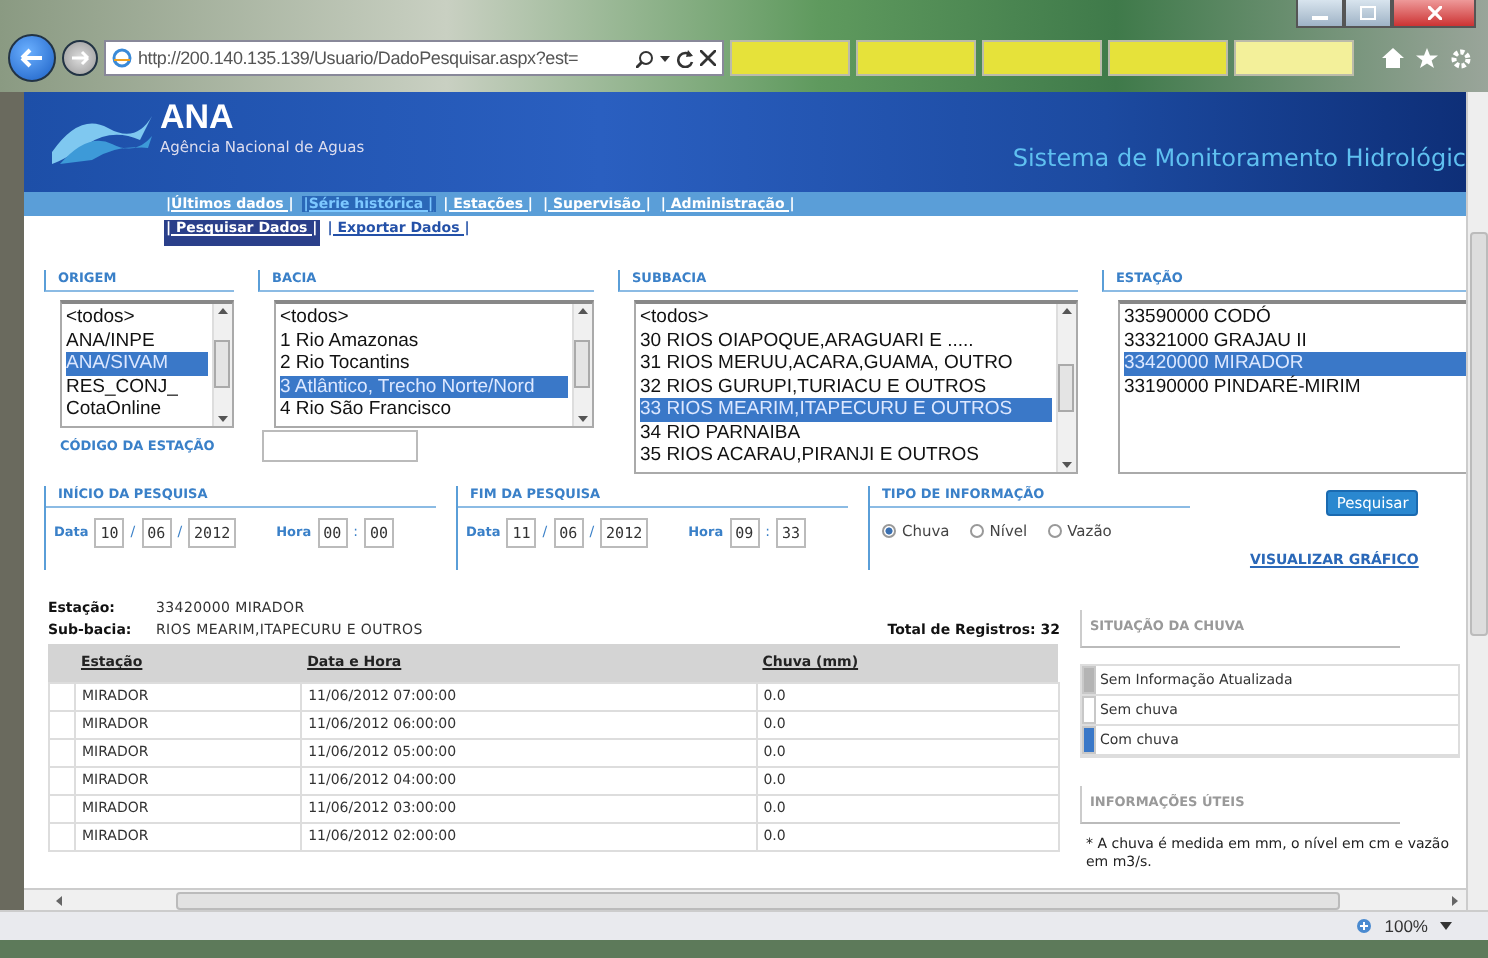  What do you see at coordinates (122, 58) in the screenshot?
I see `page-icon` at bounding box center [122, 58].